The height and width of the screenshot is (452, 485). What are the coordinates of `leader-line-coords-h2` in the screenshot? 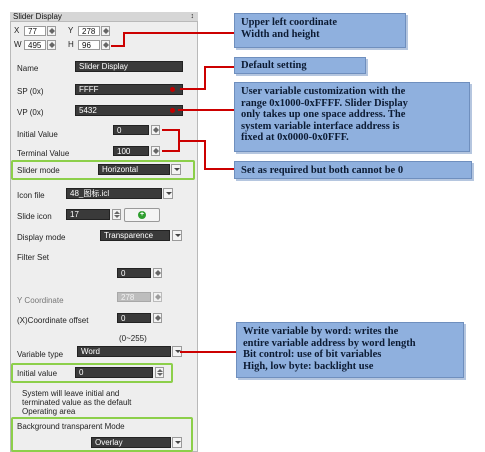 It's located at (118, 46).